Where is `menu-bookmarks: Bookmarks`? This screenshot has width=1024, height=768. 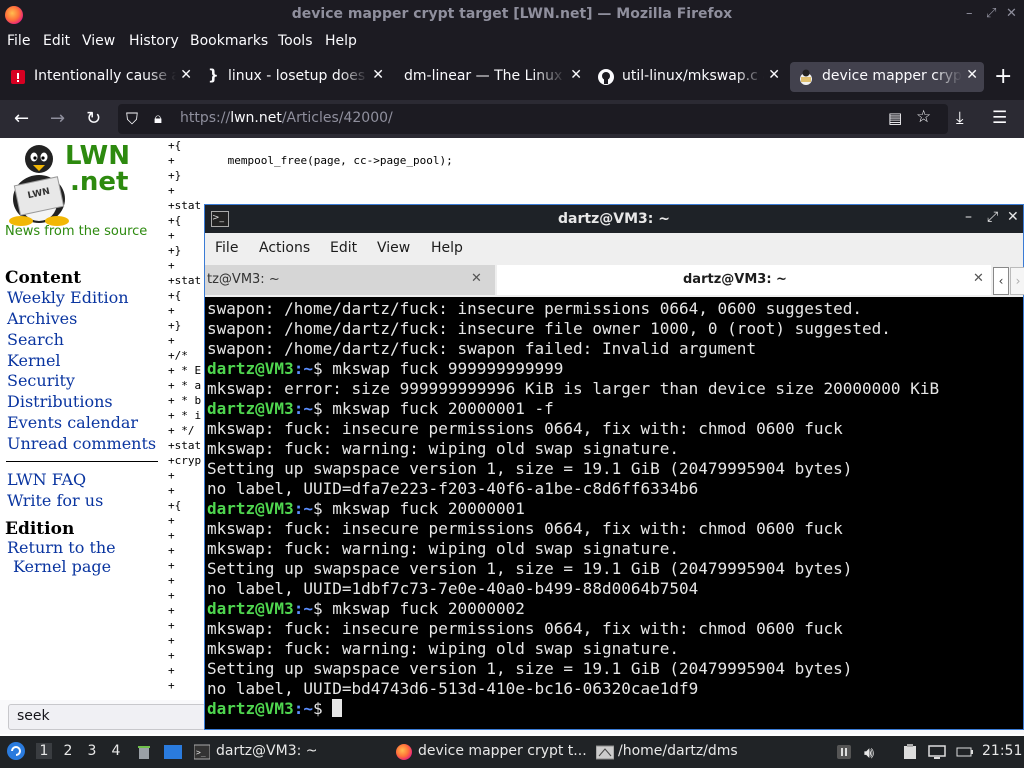 menu-bookmarks: Bookmarks is located at coordinates (229, 41).